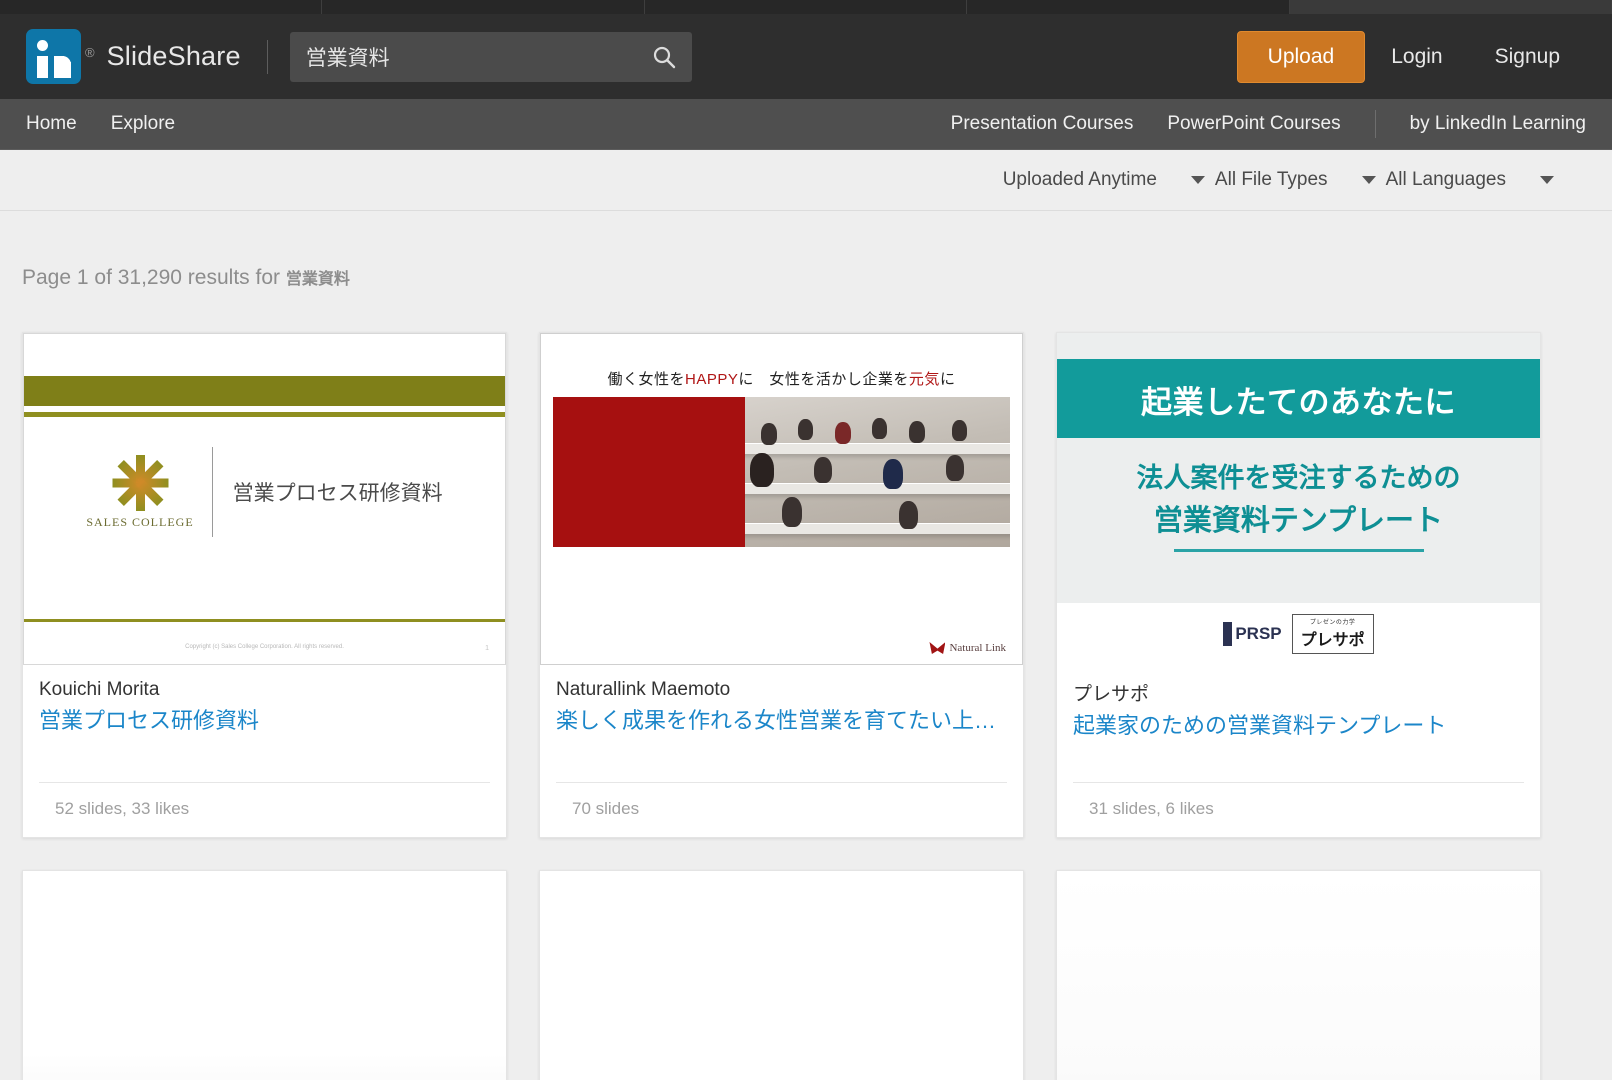 The image size is (1612, 1080). What do you see at coordinates (1375, 124) in the screenshot?
I see `nav-divider` at bounding box center [1375, 124].